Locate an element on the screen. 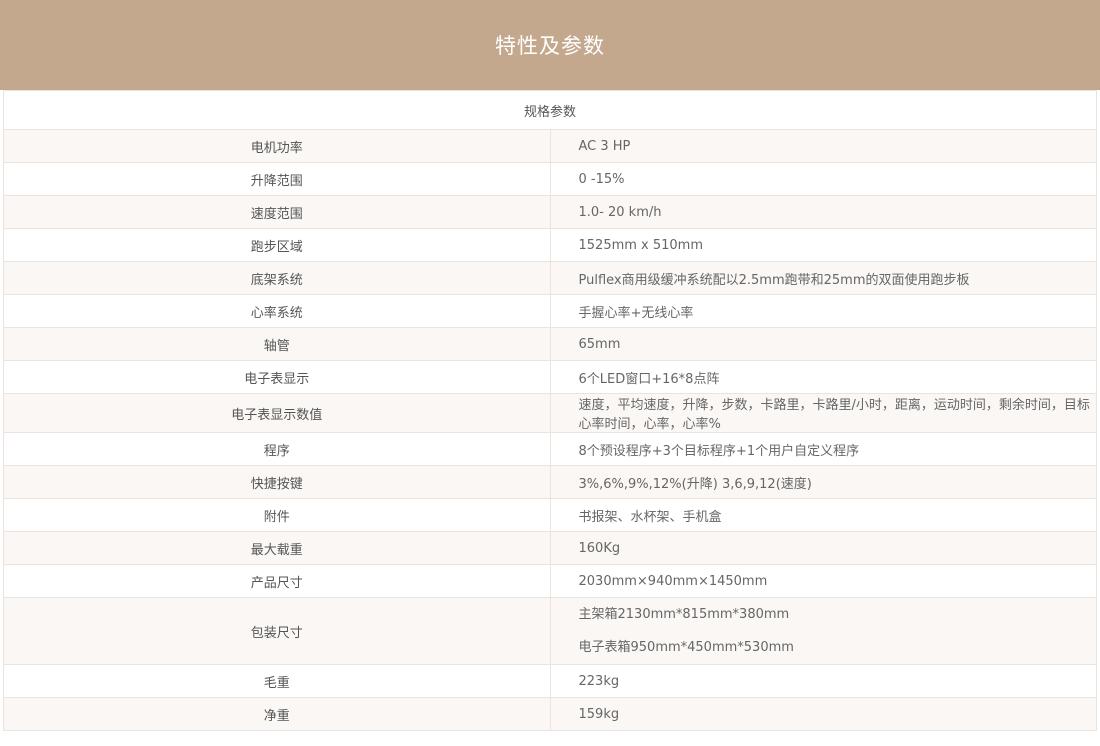 Image resolution: width=1100 pixels, height=746 pixels. spec-label: 轴管 is located at coordinates (277, 344).